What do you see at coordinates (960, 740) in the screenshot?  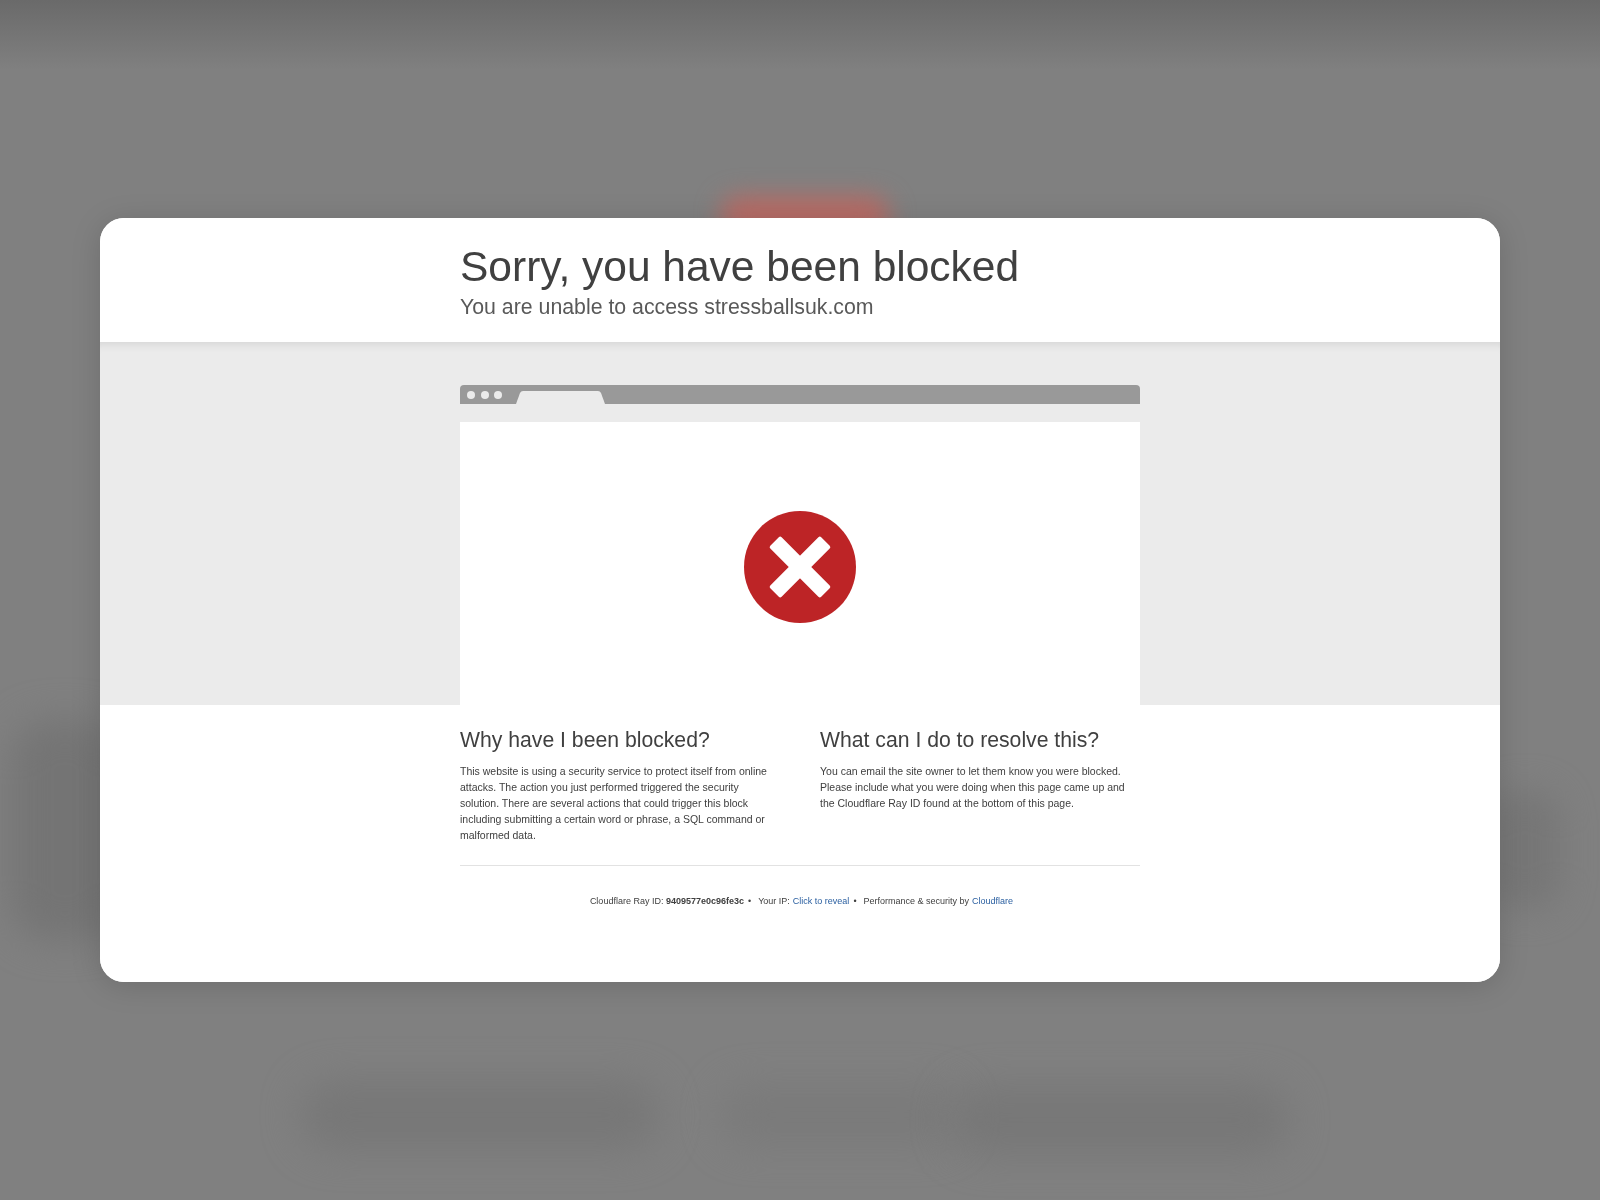 I see `section-heading: What can I do to resolve this?` at bounding box center [960, 740].